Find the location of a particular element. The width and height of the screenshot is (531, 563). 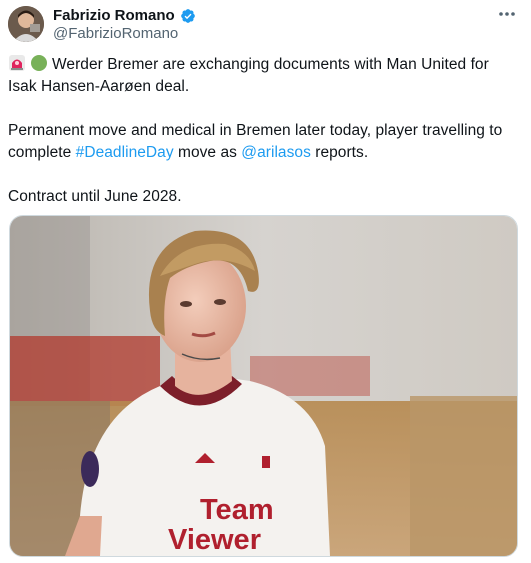

mention-link: @arilasos is located at coordinates (276, 152).